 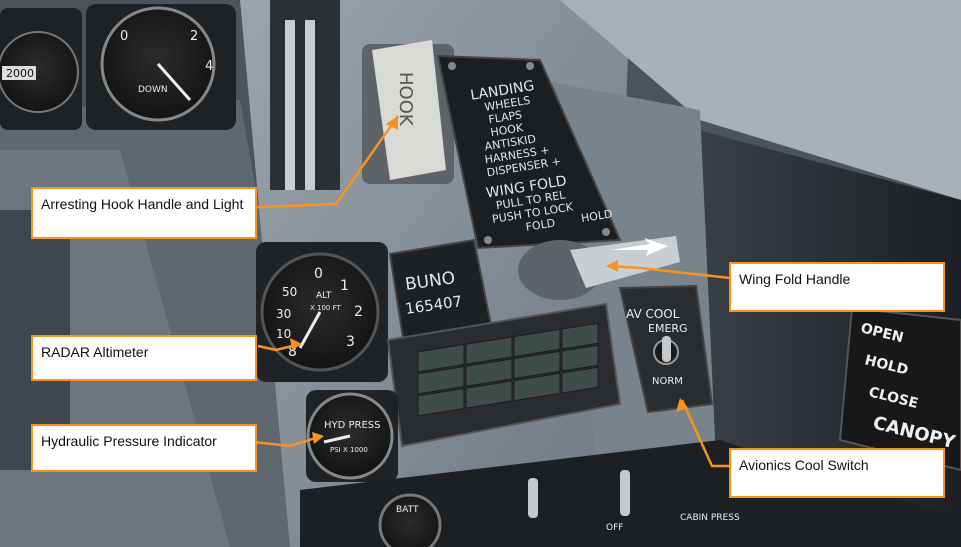 What do you see at coordinates (352, 425) in the screenshot?
I see `svg-text: HYD PRESS` at bounding box center [352, 425].